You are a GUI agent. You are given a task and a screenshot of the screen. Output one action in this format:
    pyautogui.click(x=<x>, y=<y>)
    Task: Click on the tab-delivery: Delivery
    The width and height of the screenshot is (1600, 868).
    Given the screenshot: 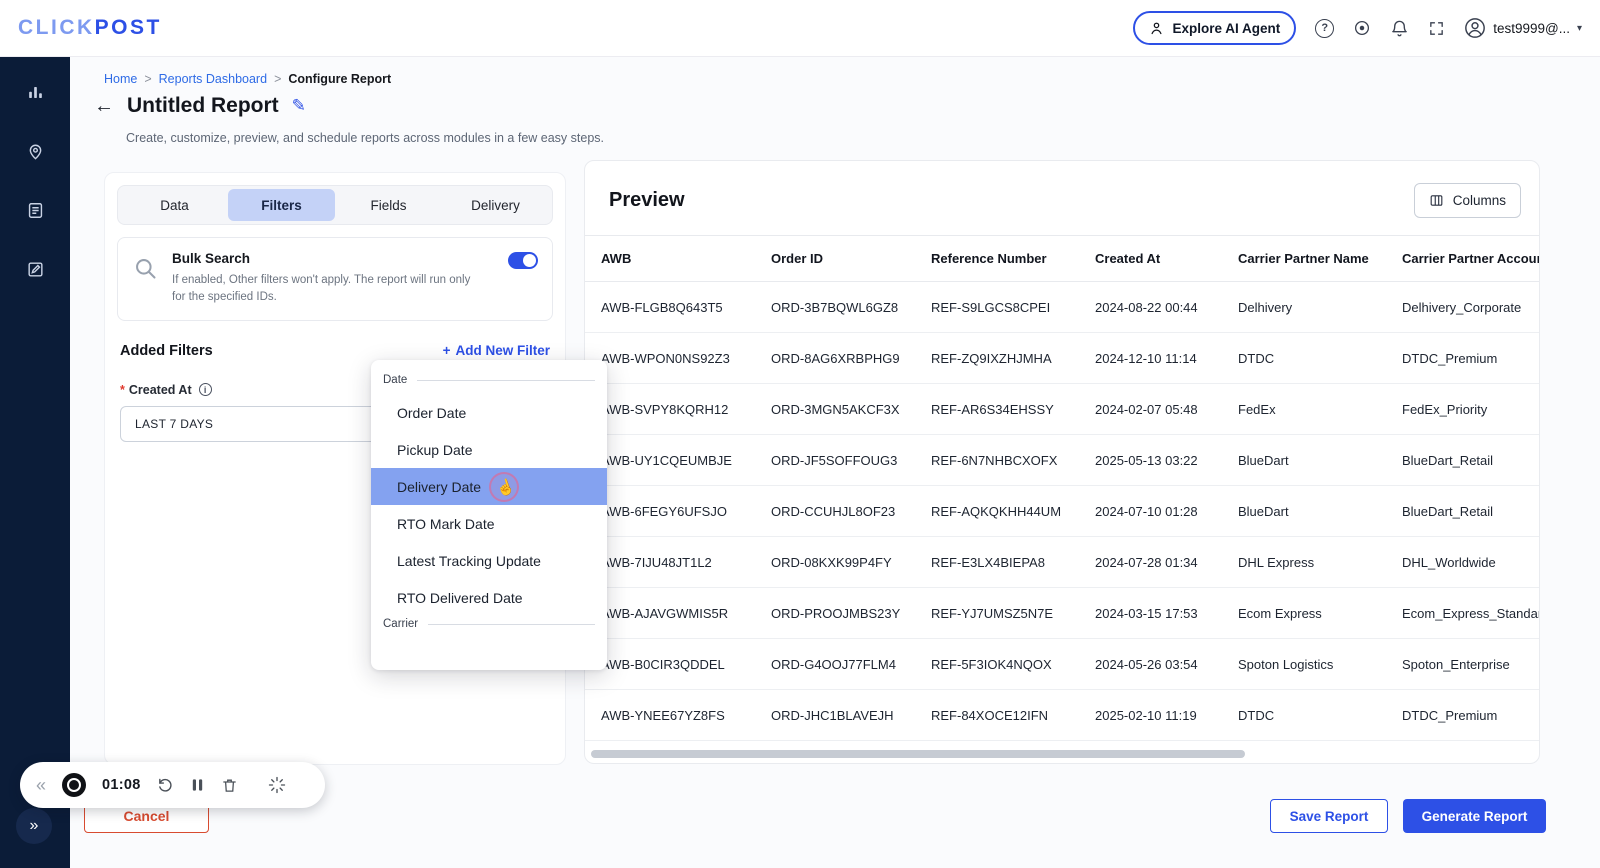 What is the action you would take?
    pyautogui.click(x=495, y=205)
    